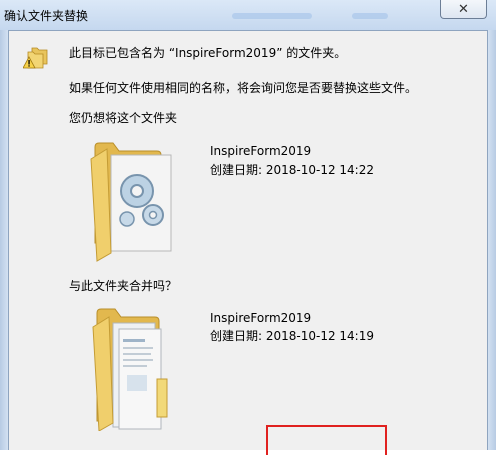  Describe the element at coordinates (4, 240) in the screenshot. I see `window-left-border` at that location.